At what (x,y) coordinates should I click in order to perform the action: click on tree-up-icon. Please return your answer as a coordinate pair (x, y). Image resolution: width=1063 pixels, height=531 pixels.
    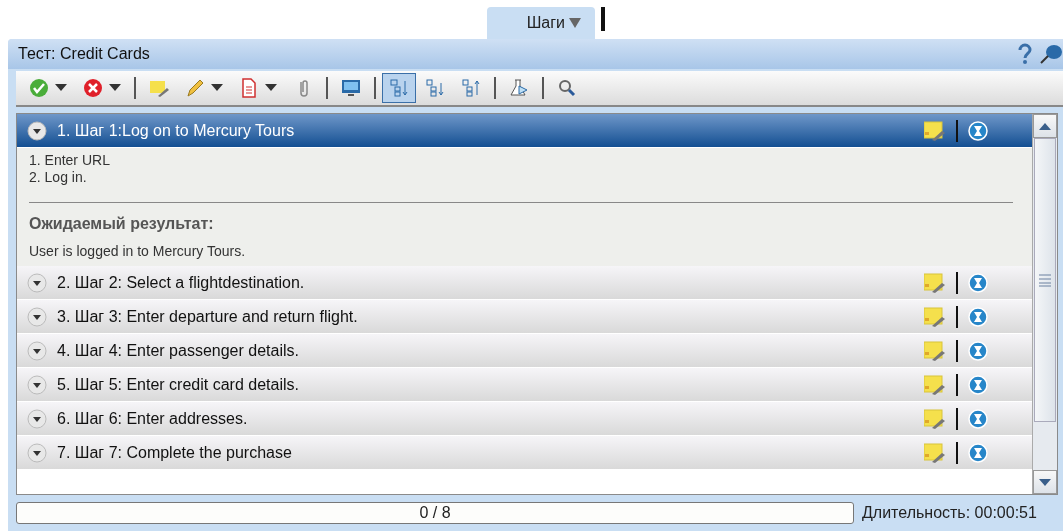
    Looking at the image, I should click on (471, 88).